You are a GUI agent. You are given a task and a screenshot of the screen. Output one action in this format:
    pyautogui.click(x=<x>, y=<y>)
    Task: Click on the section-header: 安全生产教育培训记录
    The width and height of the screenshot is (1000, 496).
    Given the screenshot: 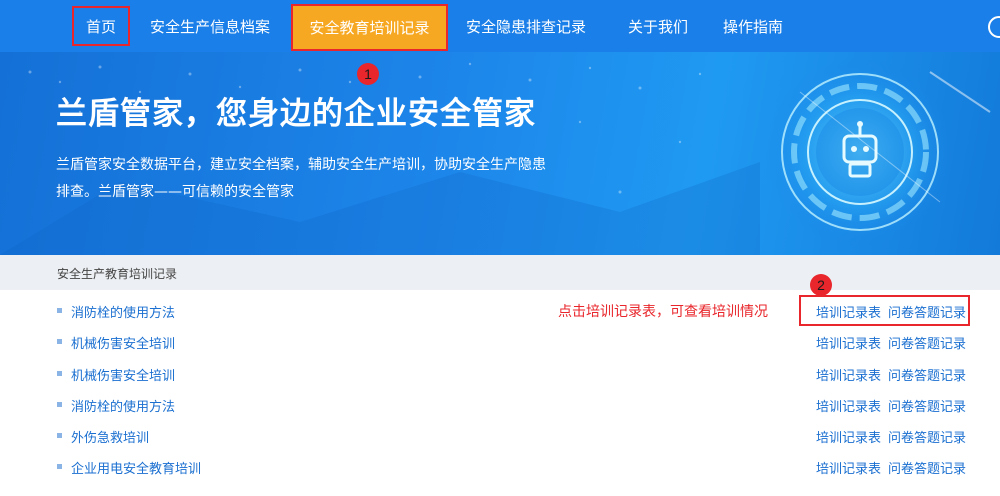 What is the action you would take?
    pyautogui.click(x=500, y=272)
    